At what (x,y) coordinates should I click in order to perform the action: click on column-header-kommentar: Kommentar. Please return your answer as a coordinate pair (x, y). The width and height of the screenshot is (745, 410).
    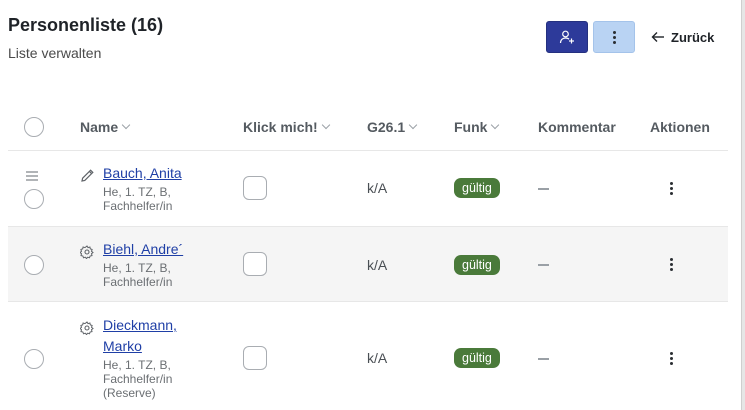
    Looking at the image, I should click on (577, 127).